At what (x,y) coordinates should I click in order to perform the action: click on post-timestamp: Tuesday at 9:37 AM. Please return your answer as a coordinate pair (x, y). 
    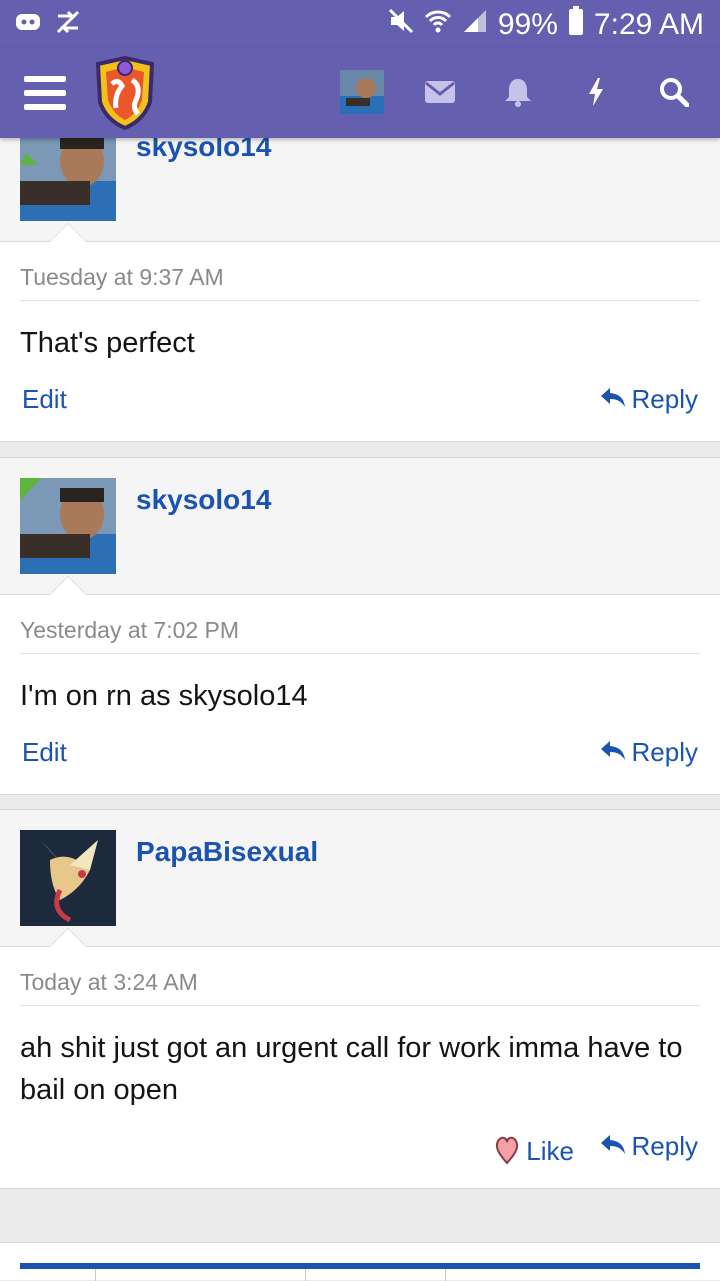
    Looking at the image, I should click on (122, 277).